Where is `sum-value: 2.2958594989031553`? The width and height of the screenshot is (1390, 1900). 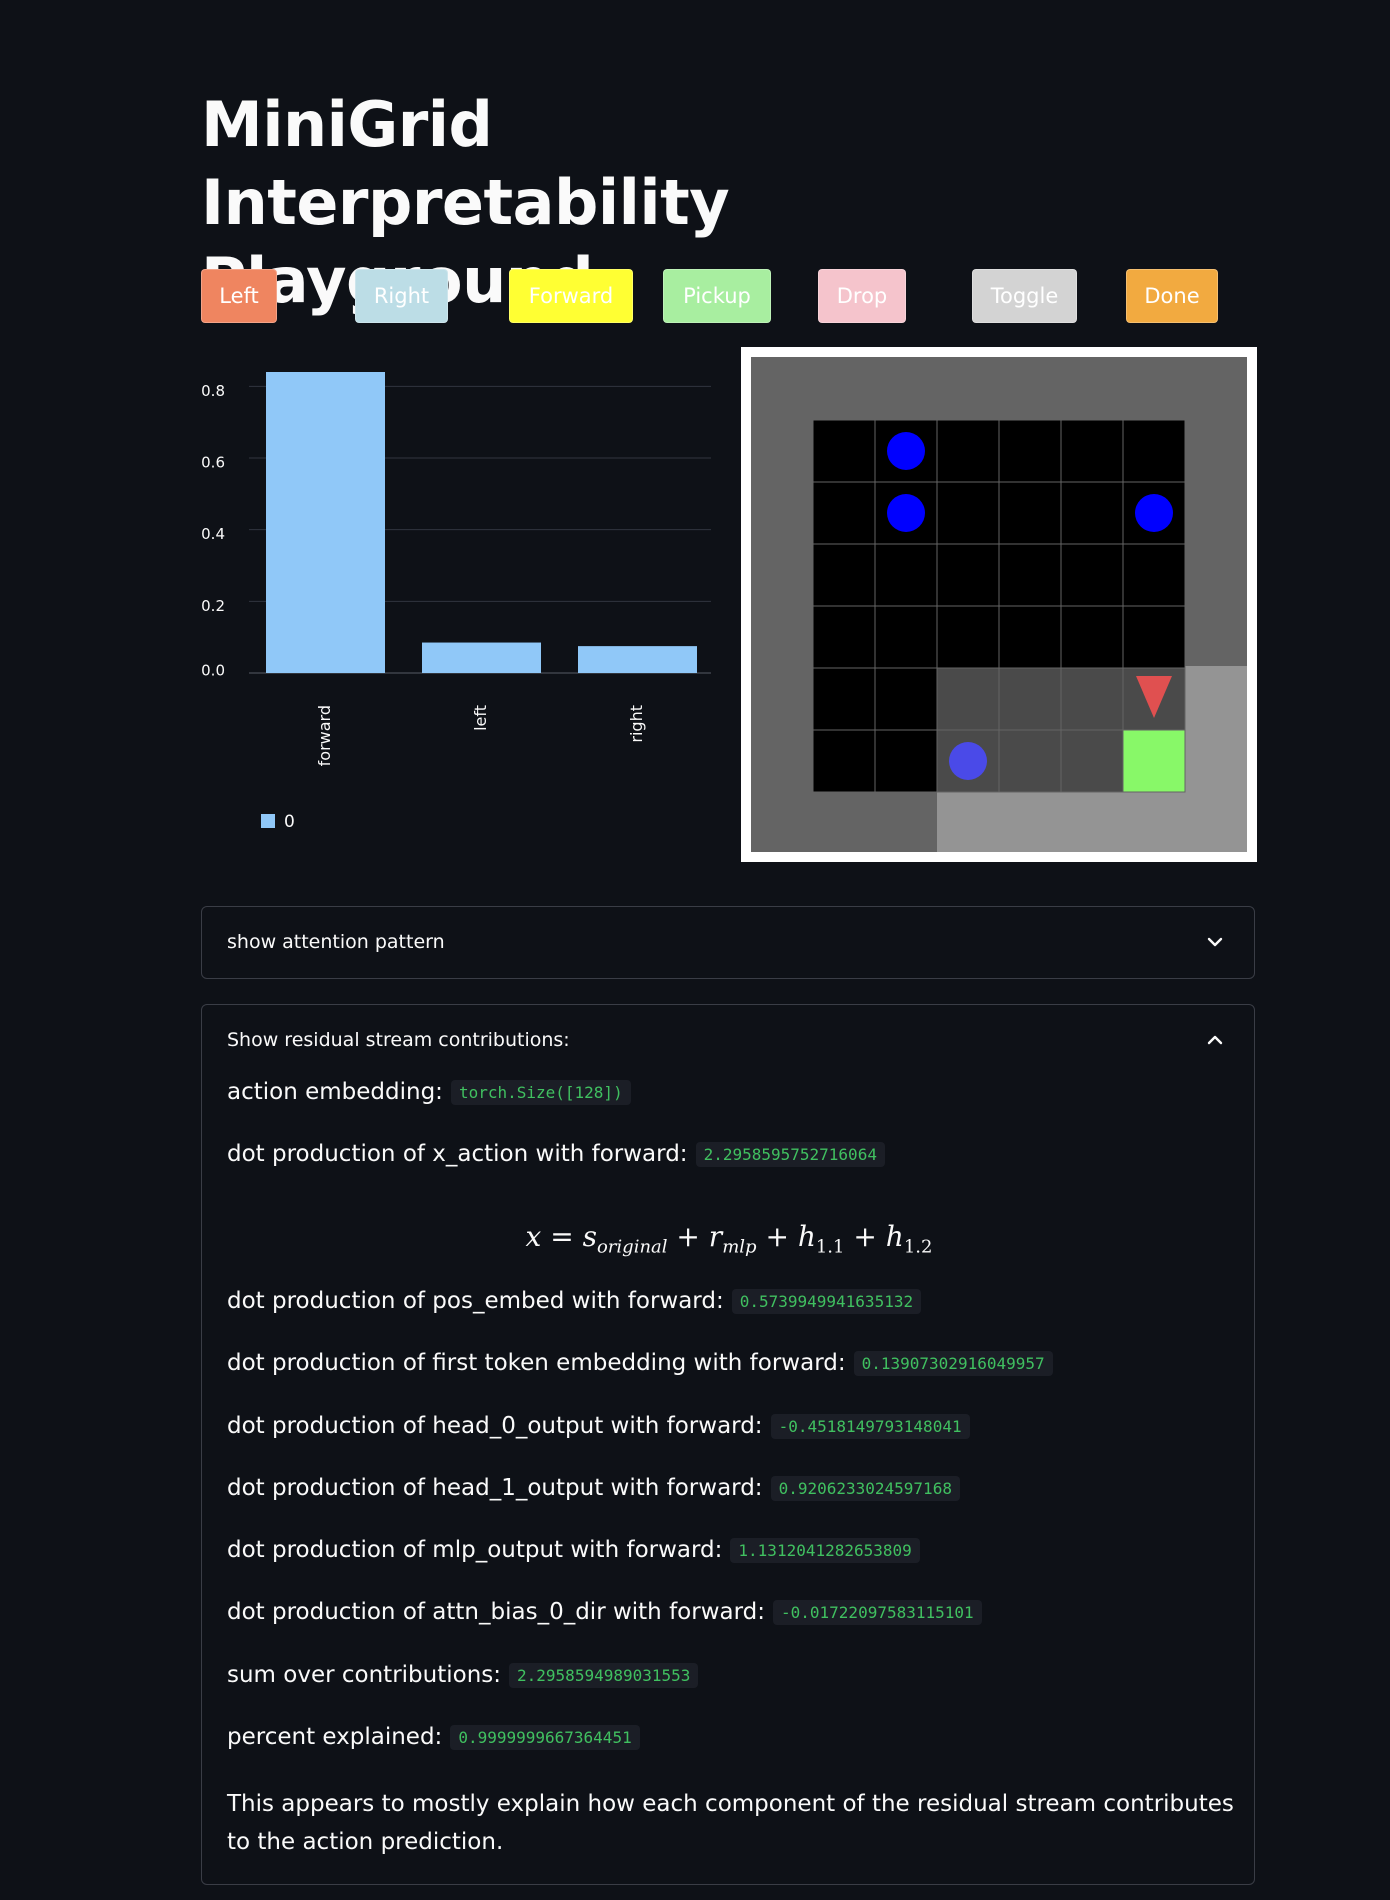
sum-value: 2.2958594989031553 is located at coordinates (604, 1675).